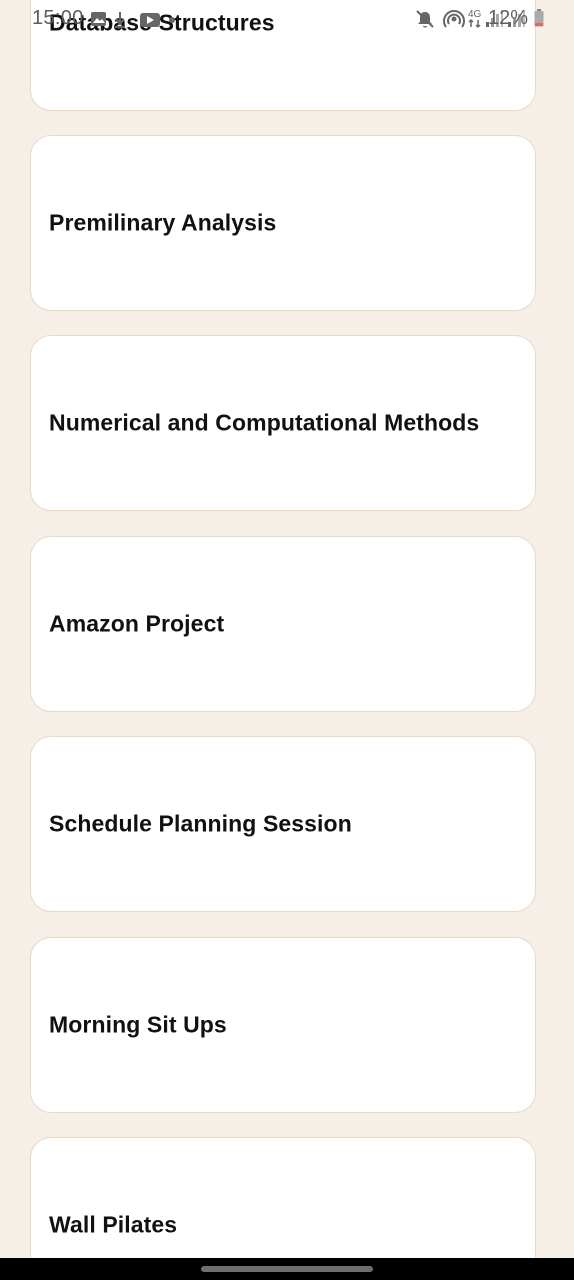 Image resolution: width=574 pixels, height=1280 pixels. What do you see at coordinates (283, 1197) in the screenshot?
I see `task-card: Wall Pilates` at bounding box center [283, 1197].